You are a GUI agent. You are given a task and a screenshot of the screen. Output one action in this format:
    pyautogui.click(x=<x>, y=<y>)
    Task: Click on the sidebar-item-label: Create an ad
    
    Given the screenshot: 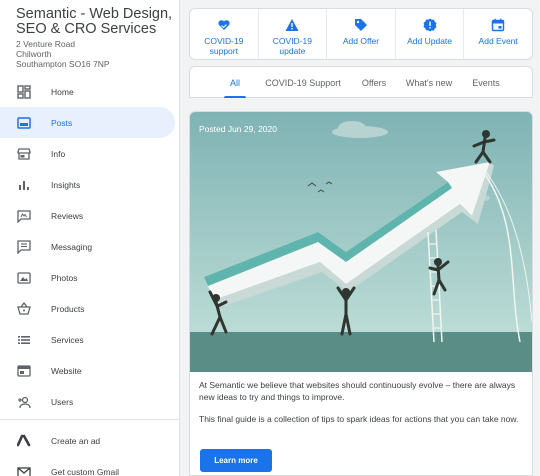 What is the action you would take?
    pyautogui.click(x=76, y=440)
    